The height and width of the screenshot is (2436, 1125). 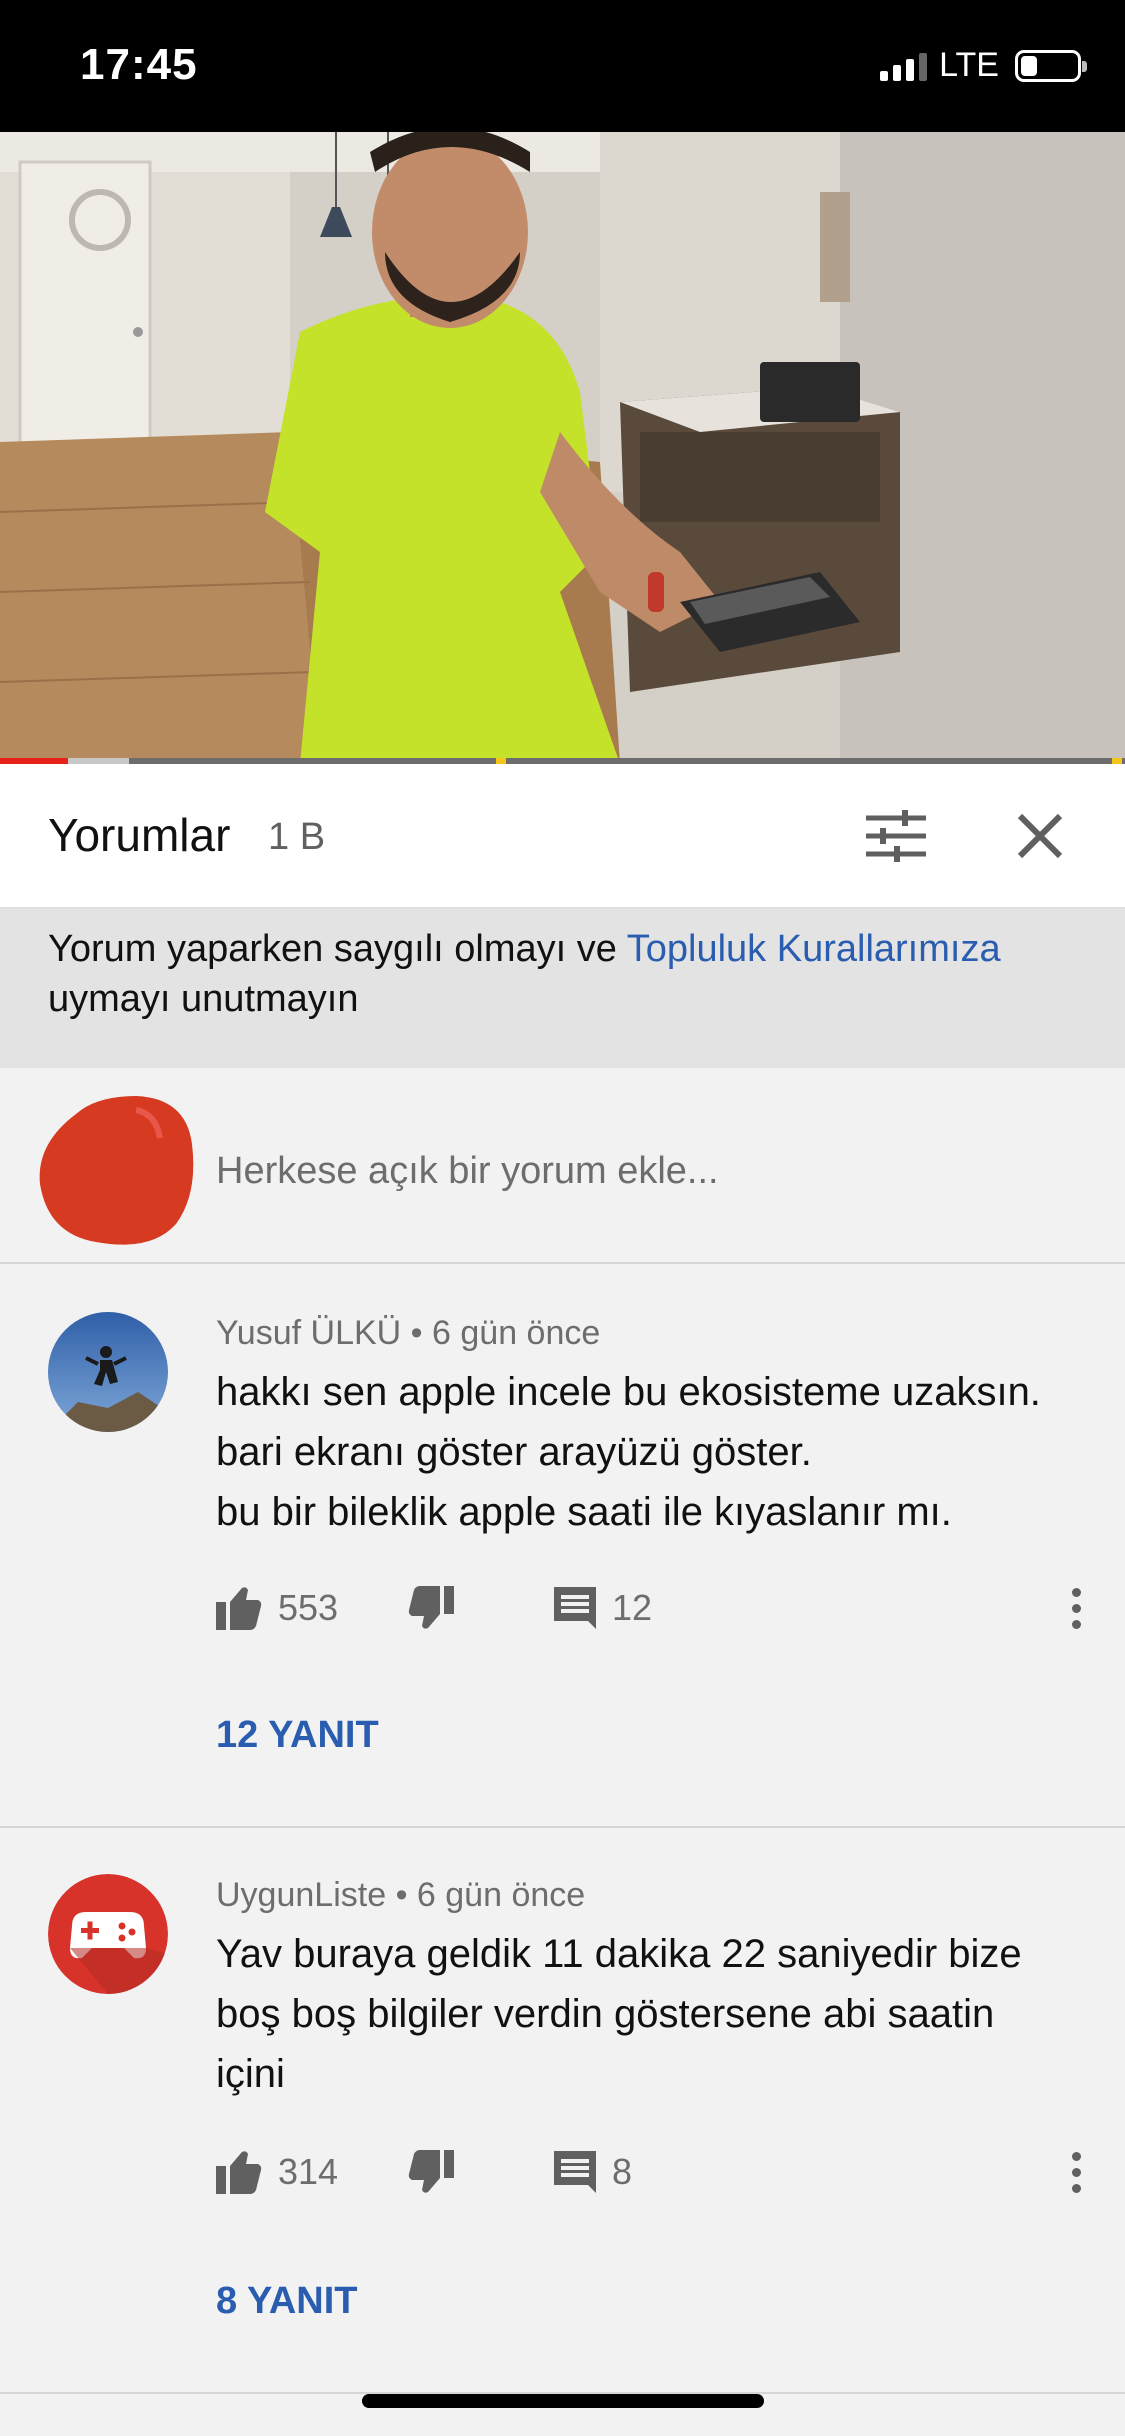 What do you see at coordinates (297, 837) in the screenshot?
I see `comments-count: 1 B` at bounding box center [297, 837].